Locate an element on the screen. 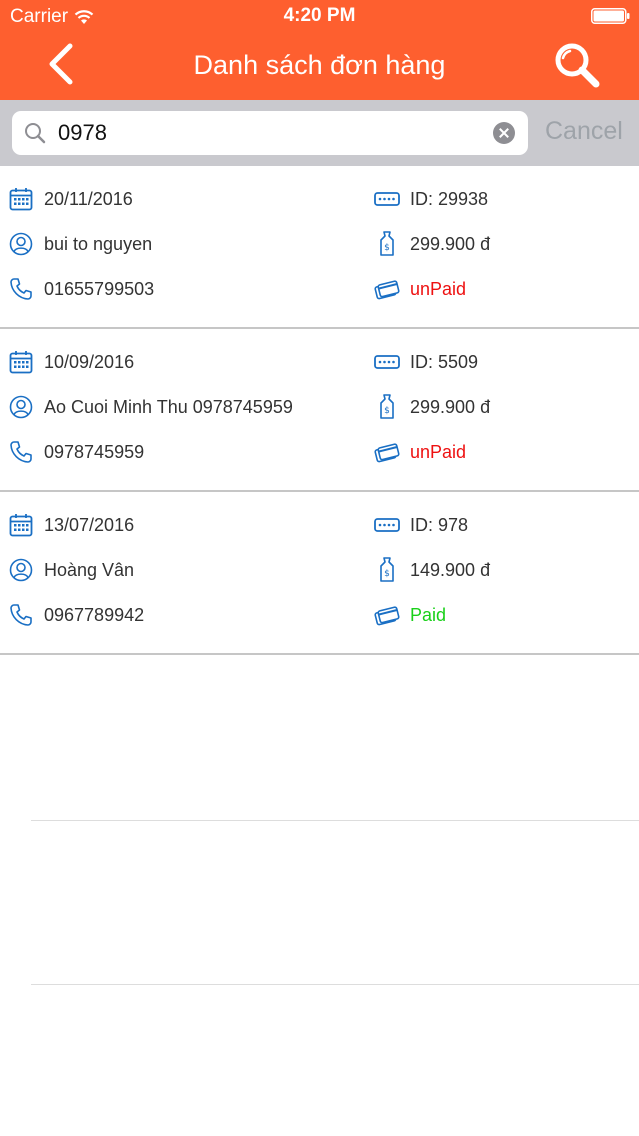 This screenshot has height=1136, width=639. navigation-bar: Danh sách đơn hàng is located at coordinates (319, 66).